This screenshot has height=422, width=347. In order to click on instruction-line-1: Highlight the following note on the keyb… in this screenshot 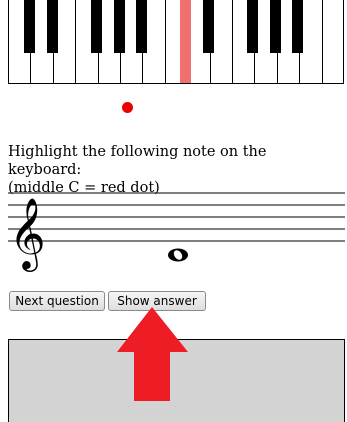, I will do `click(137, 161)`.